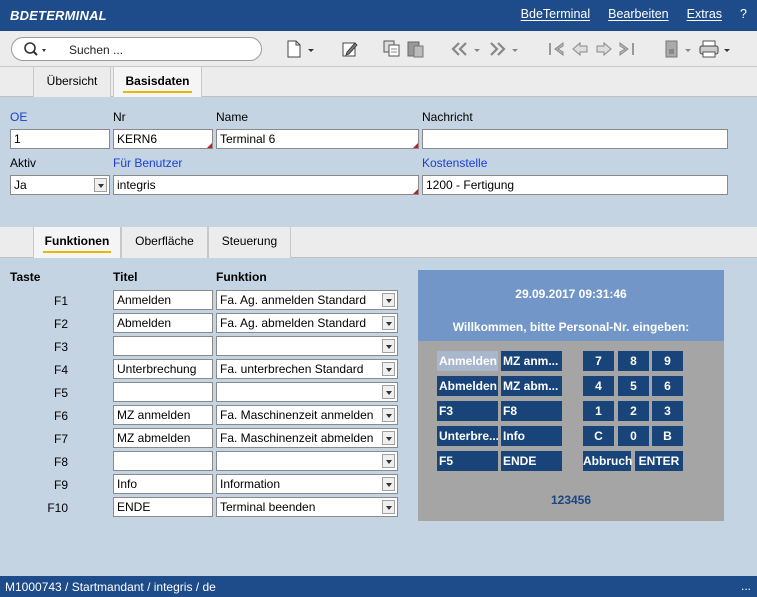  Describe the element at coordinates (392, 49) in the screenshot. I see `copy-icon` at that location.